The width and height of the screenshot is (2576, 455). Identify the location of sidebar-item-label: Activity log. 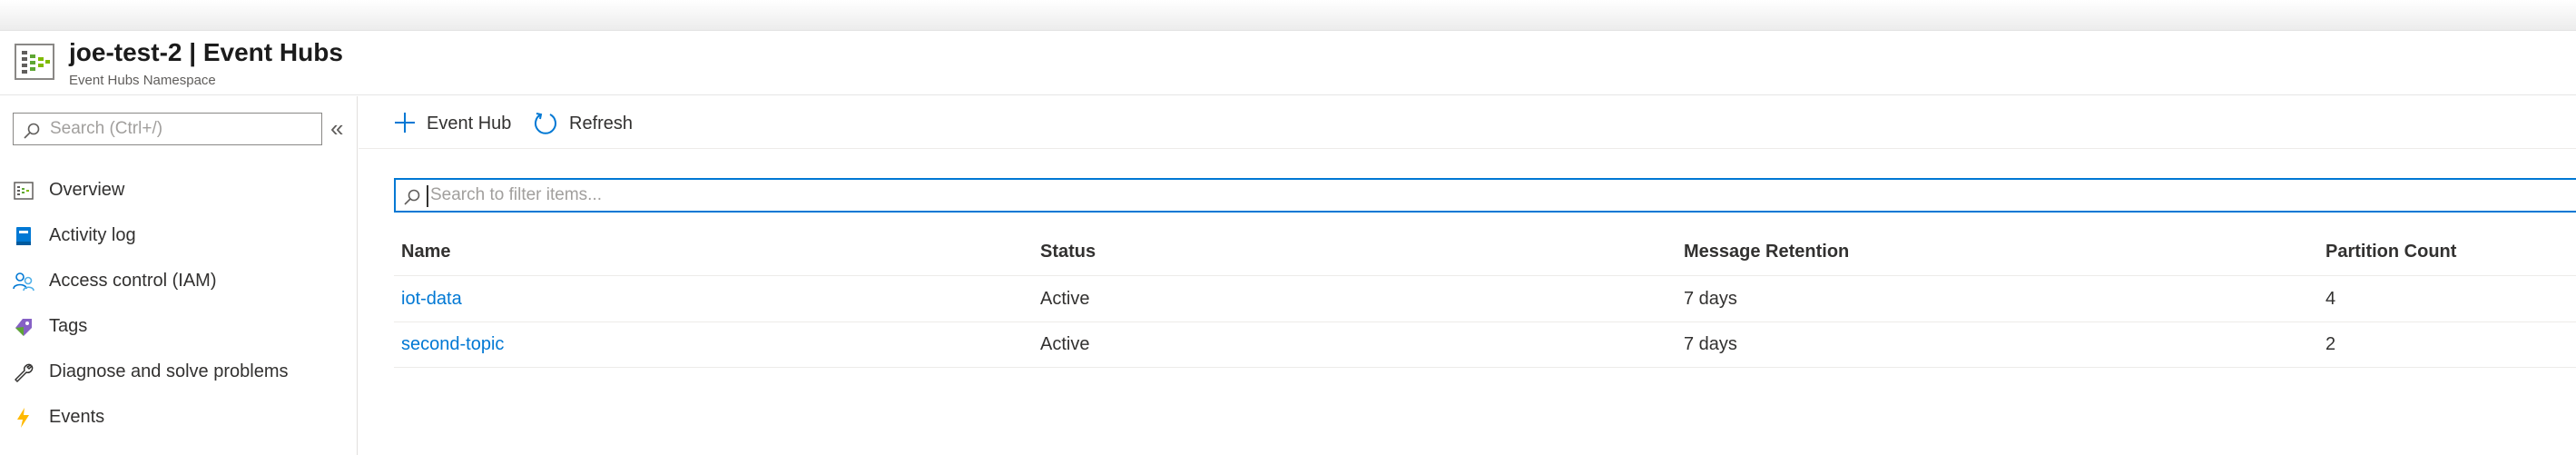
(92, 235).